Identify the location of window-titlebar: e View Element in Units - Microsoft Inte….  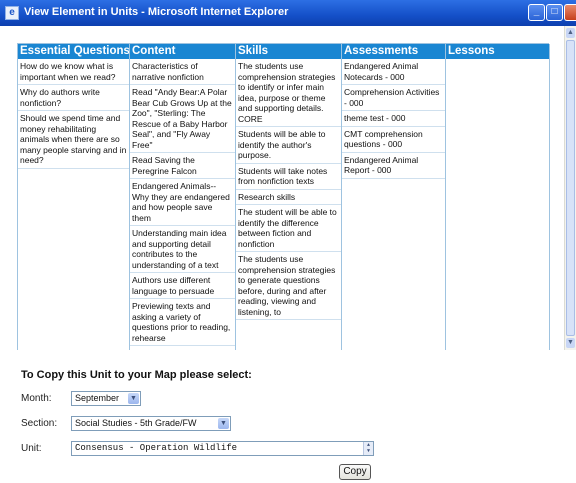
(288, 13).